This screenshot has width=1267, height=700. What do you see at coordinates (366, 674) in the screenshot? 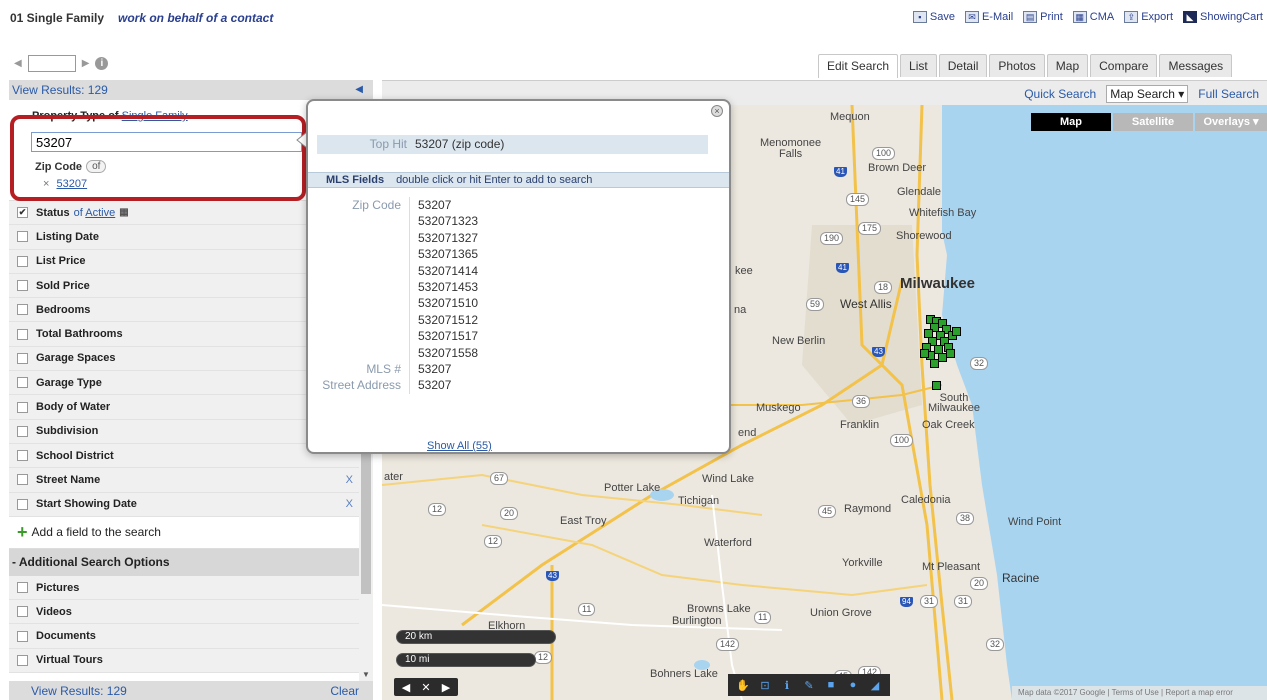
I see `scroll-down-icon: ▼` at bounding box center [366, 674].